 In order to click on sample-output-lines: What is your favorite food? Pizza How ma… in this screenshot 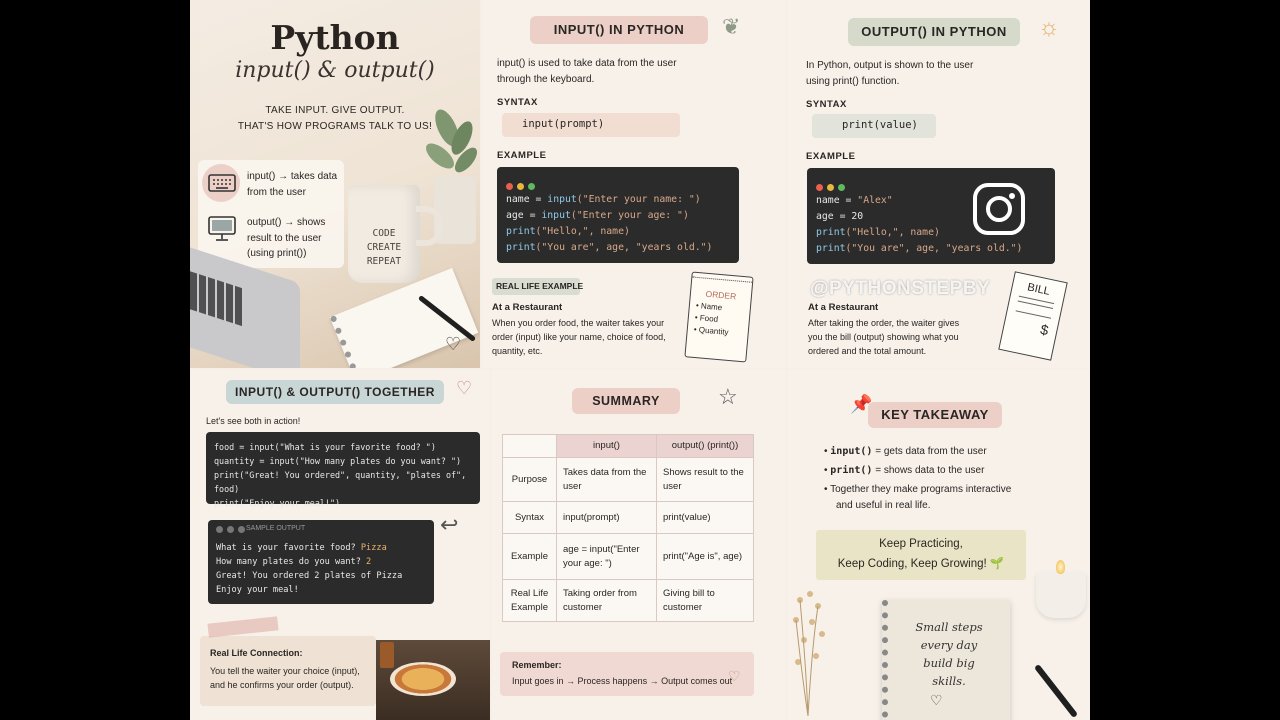, I will do `click(309, 569)`.